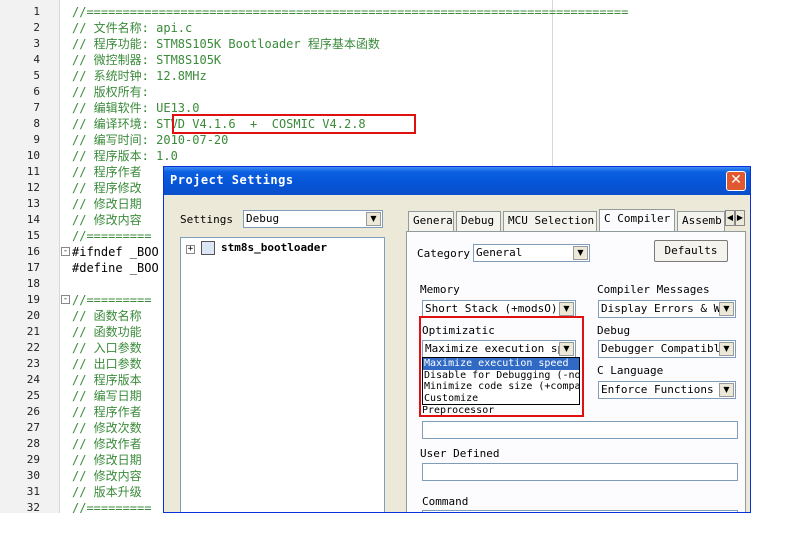  What do you see at coordinates (33, 315) in the screenshot?
I see `line-number: 20` at bounding box center [33, 315].